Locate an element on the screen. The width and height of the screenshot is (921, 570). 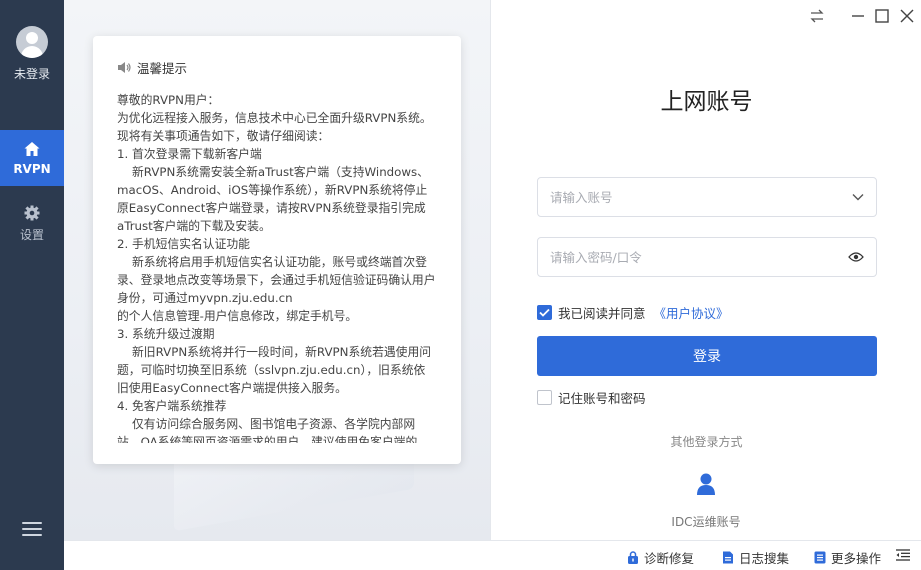
other-login-methods-label: 其他登录方式 is located at coordinates (706, 442).